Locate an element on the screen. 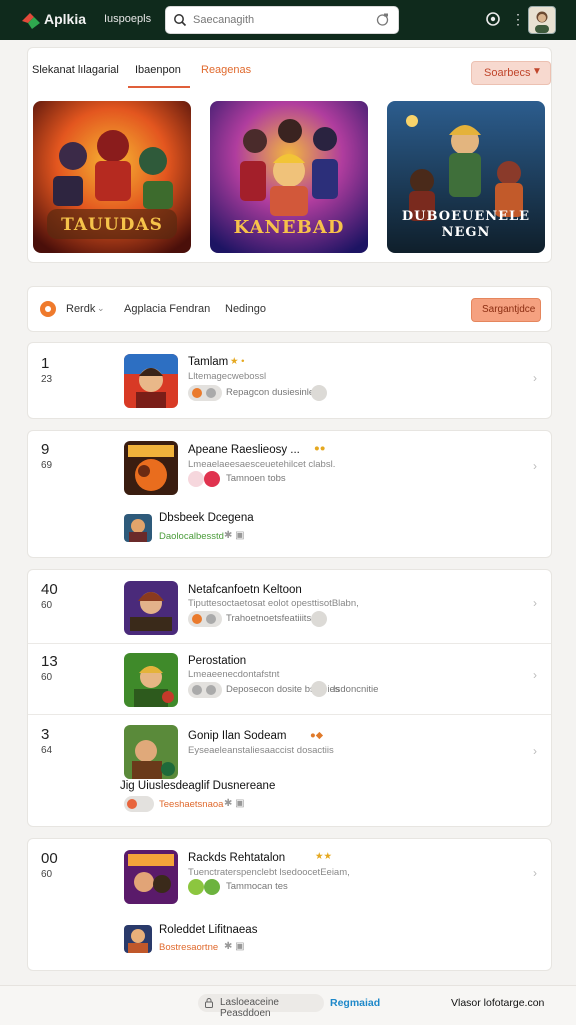 The height and width of the screenshot is (1025, 576). filter-option-1: Agplacia Fendran is located at coordinates (167, 309).